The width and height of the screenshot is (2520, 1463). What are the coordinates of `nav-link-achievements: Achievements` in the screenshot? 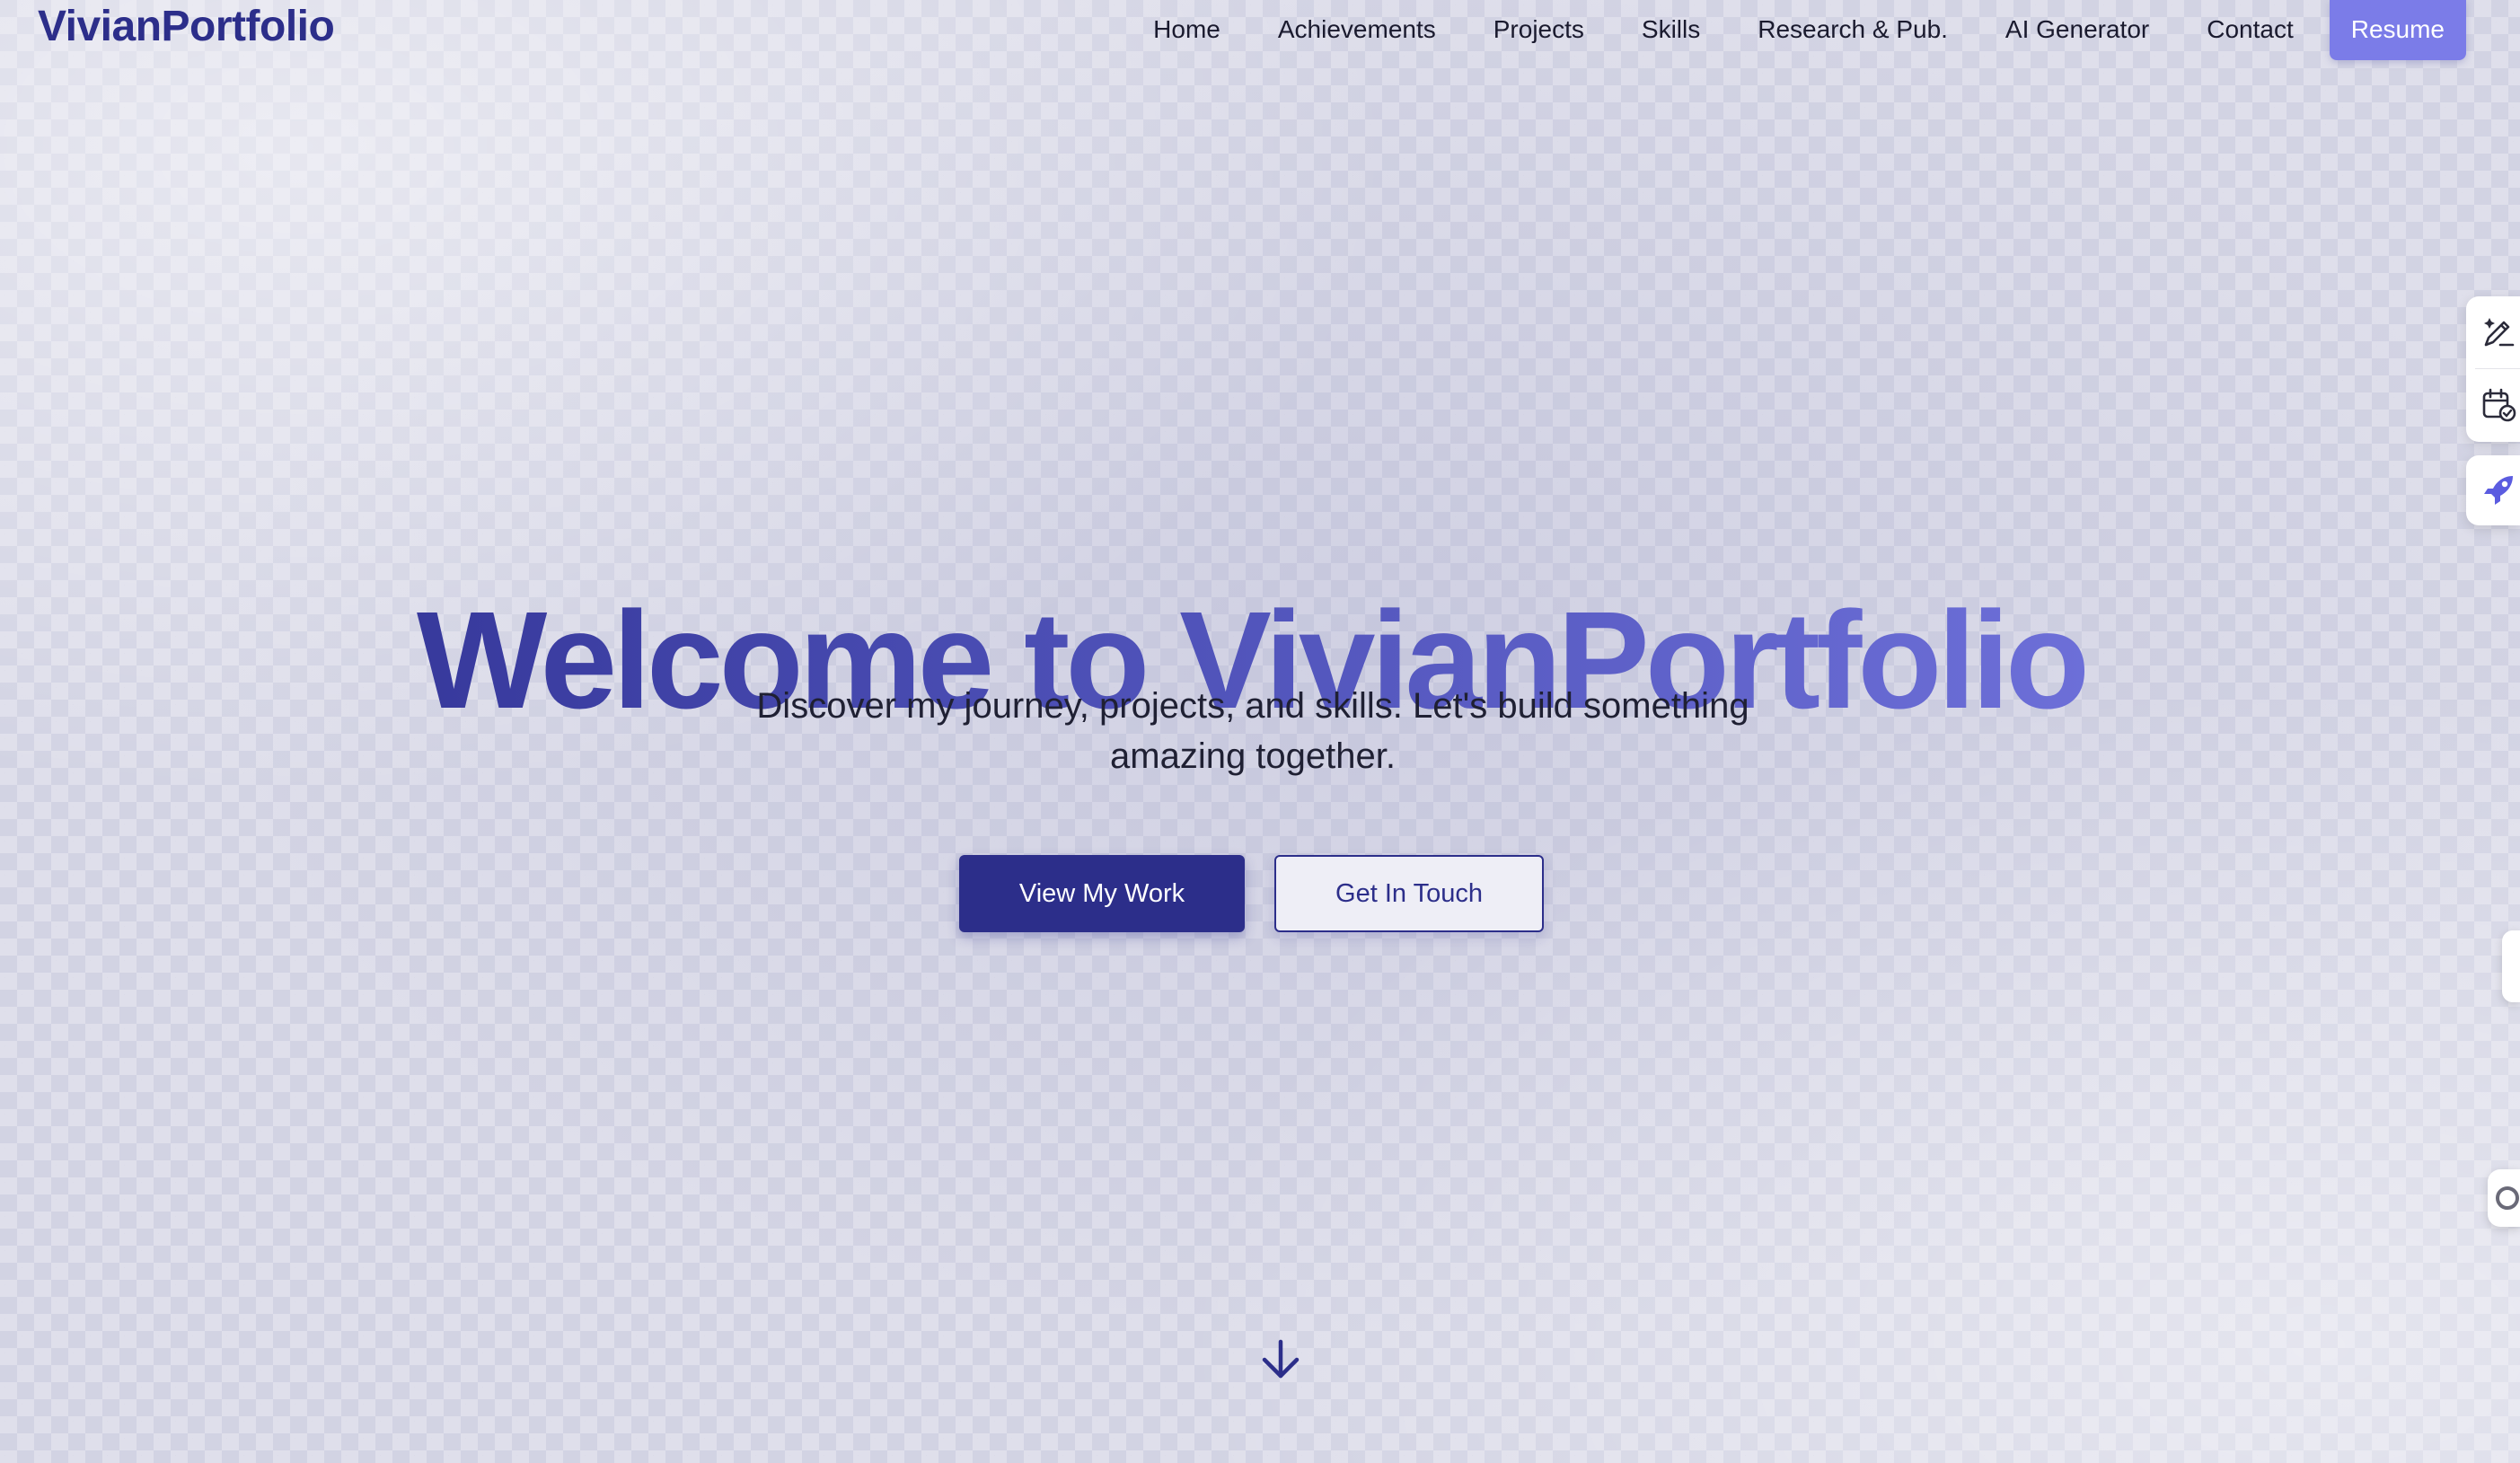 It's located at (1357, 29).